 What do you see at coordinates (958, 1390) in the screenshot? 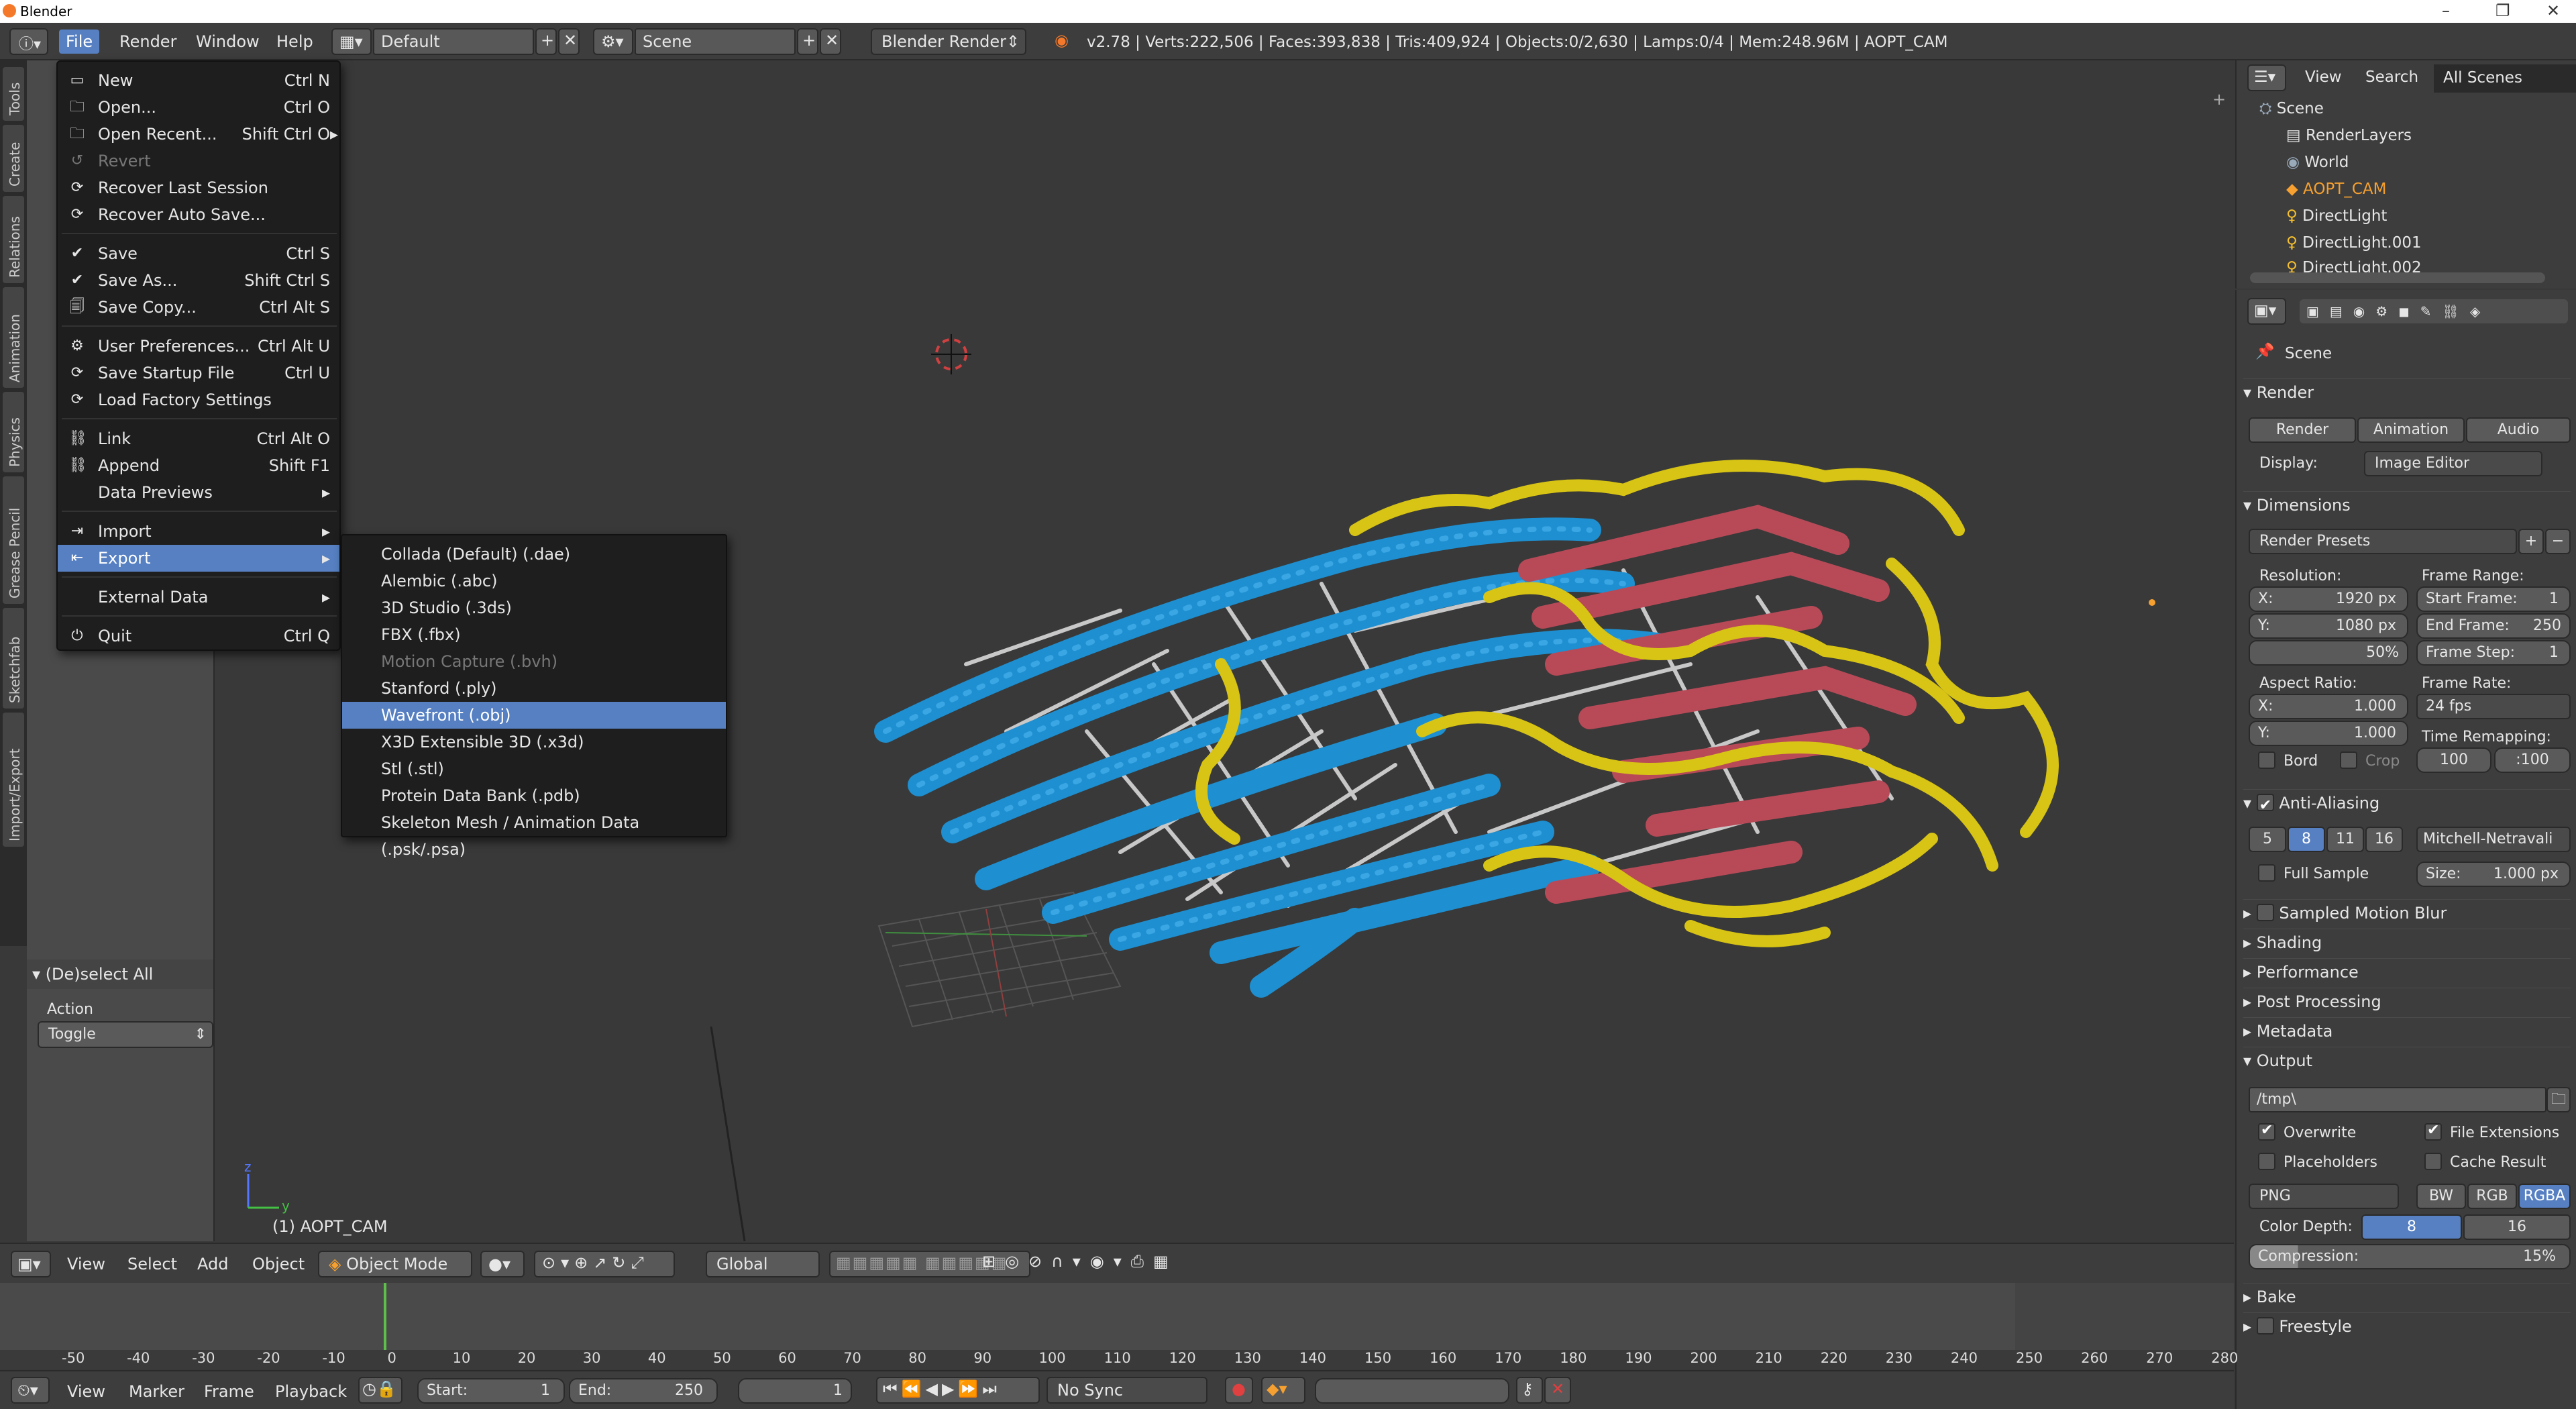
I see `playback-controls: ⏮⏪◀▶⏩⏭` at bounding box center [958, 1390].